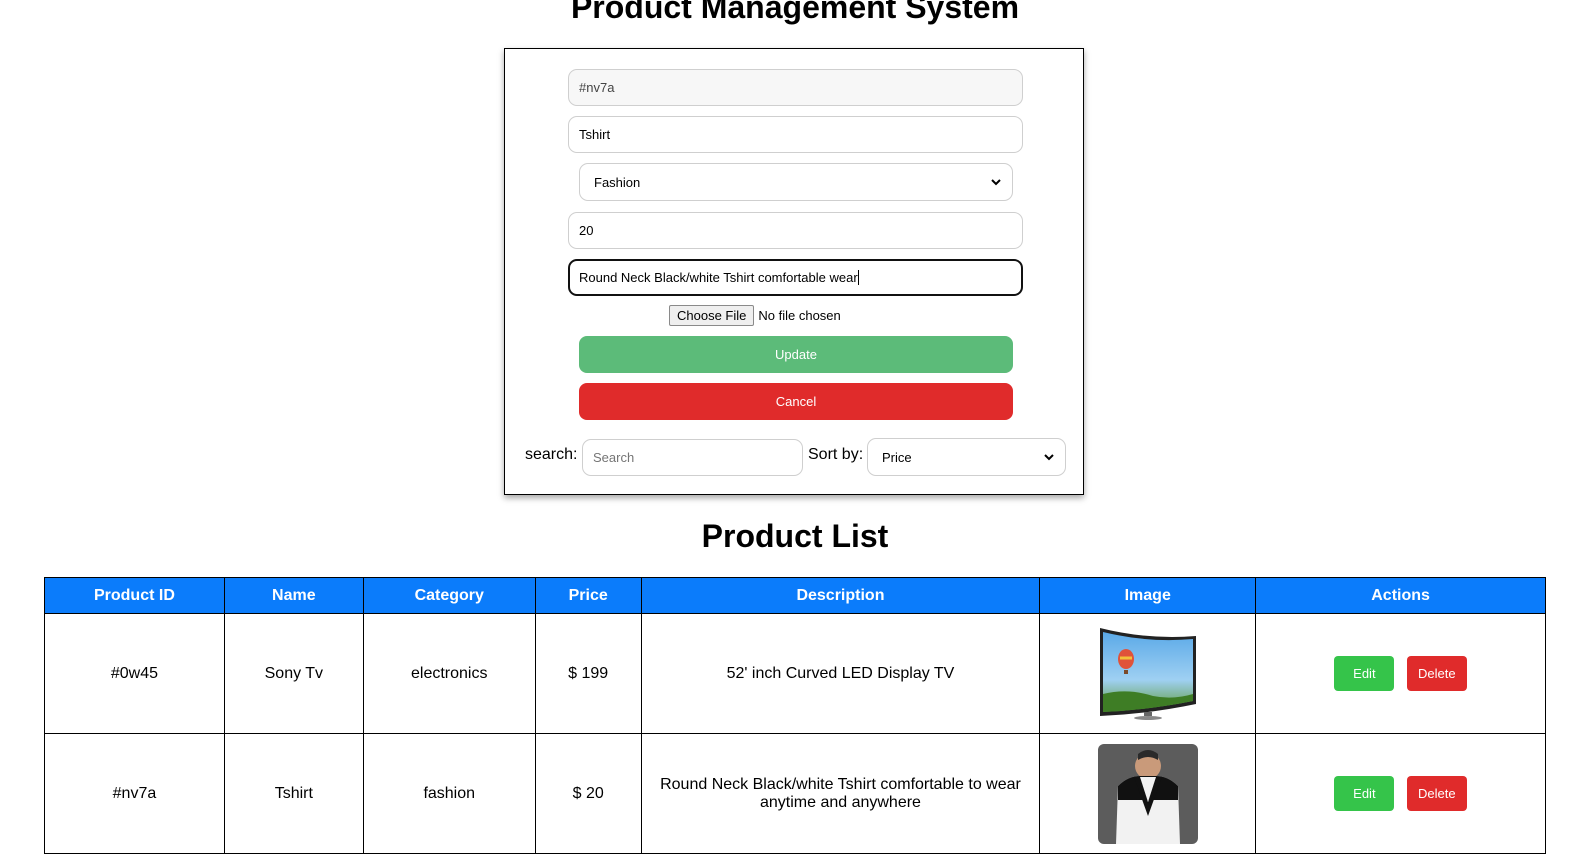  What do you see at coordinates (134, 793) in the screenshot?
I see `cell-product-id: #nv7a` at bounding box center [134, 793].